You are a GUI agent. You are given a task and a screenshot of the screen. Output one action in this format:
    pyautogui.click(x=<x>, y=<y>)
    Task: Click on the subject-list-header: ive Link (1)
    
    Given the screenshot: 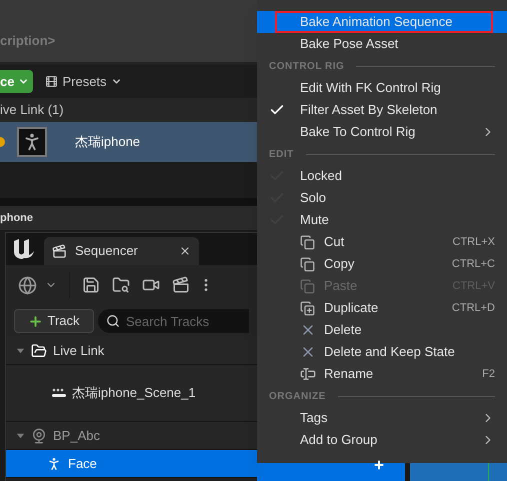 What is the action you would take?
    pyautogui.click(x=32, y=110)
    